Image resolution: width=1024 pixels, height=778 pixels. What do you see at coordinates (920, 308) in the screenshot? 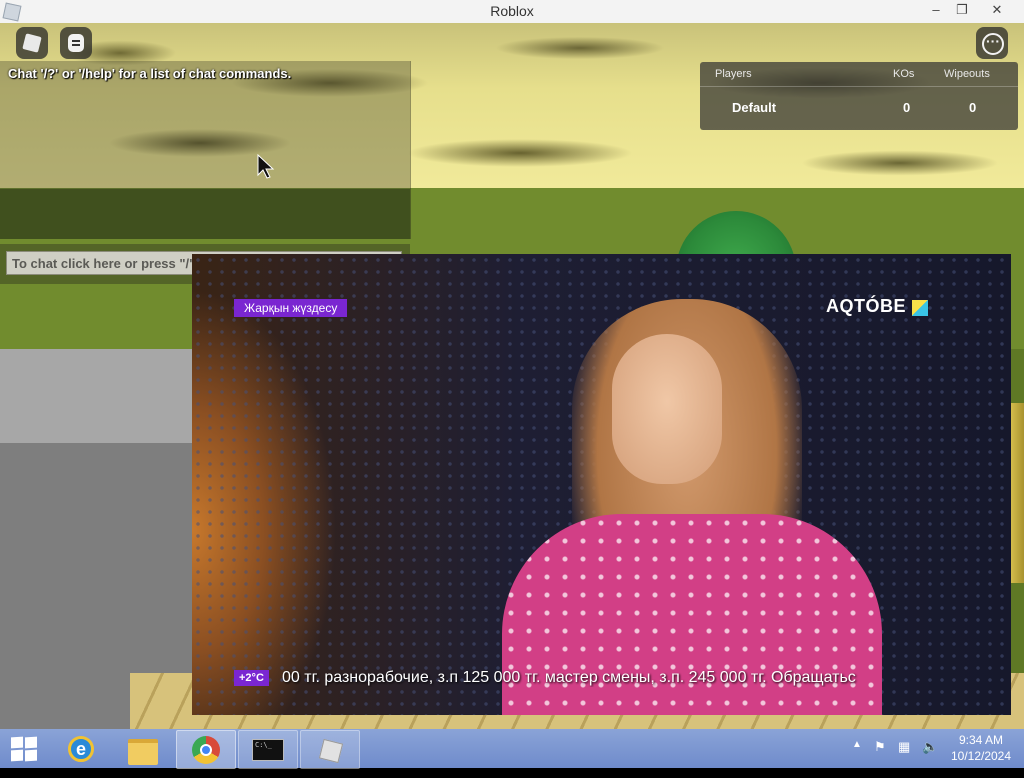
I see `channel-logo-icon` at bounding box center [920, 308].